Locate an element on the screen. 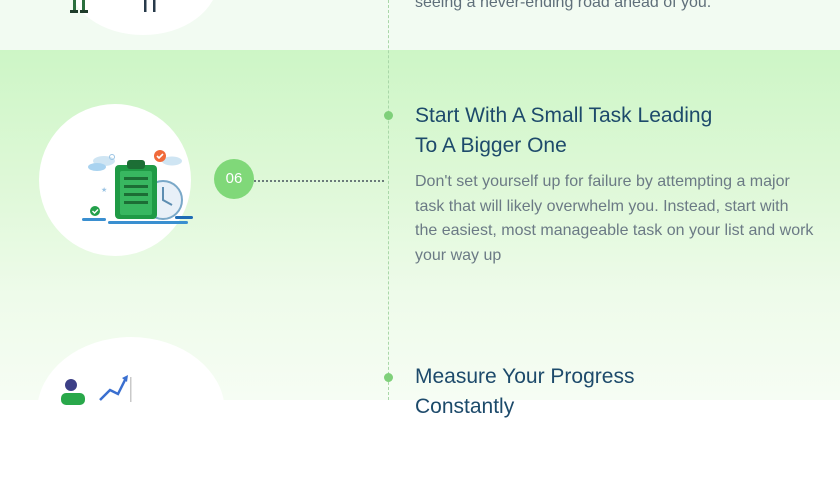 The image size is (840, 487). clipboard-checklist-icon: ★ is located at coordinates (137, 187).